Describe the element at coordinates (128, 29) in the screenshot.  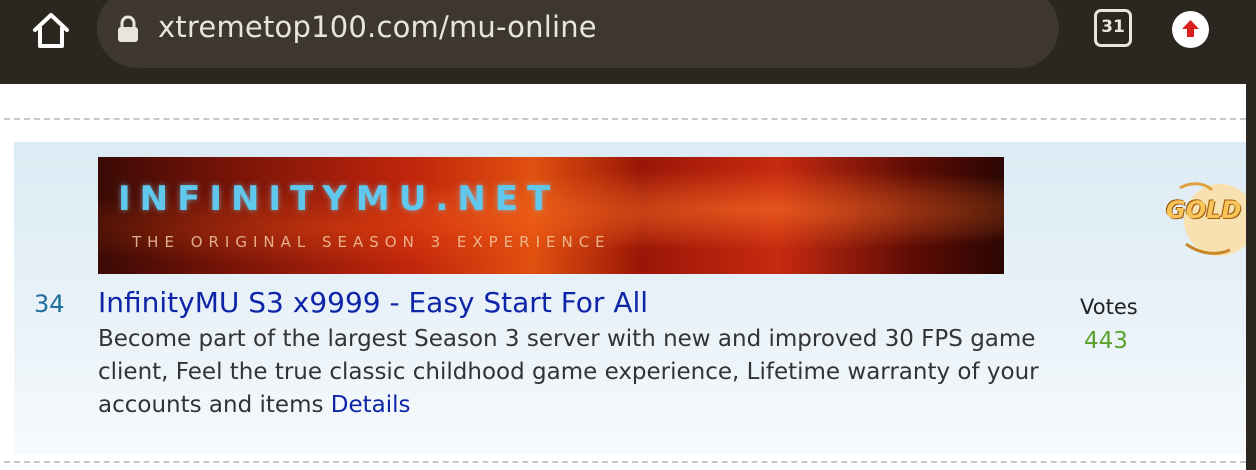
I see `lock-icon` at that location.